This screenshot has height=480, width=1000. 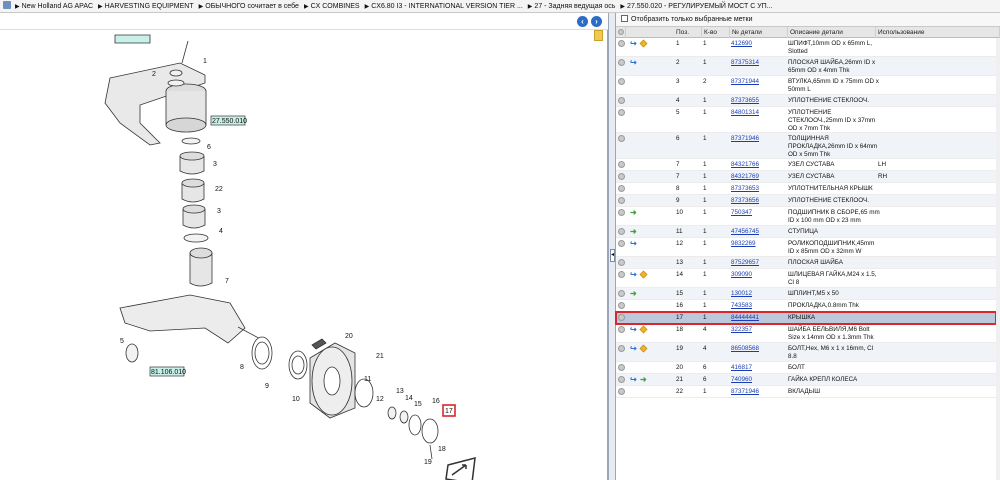 What do you see at coordinates (998, 259) in the screenshot?
I see `vertical-scrollbar` at bounding box center [998, 259].